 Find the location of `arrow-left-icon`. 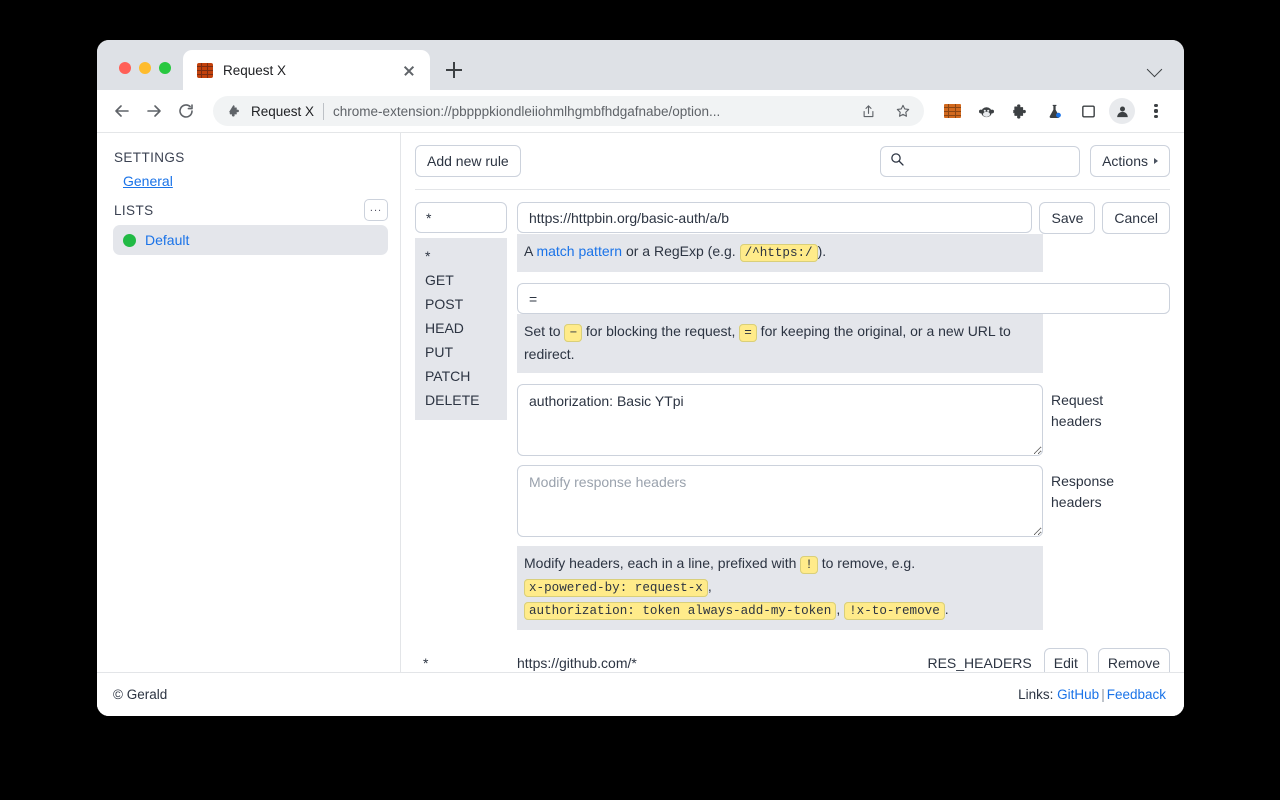

arrow-left-icon is located at coordinates (122, 111).